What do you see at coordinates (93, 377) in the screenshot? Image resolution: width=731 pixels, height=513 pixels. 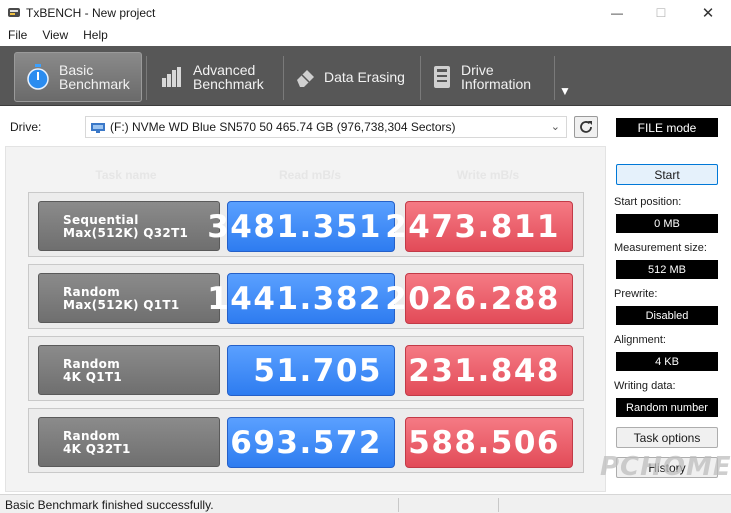 I see `task-name-line2: 4K Q1T1` at bounding box center [93, 377].